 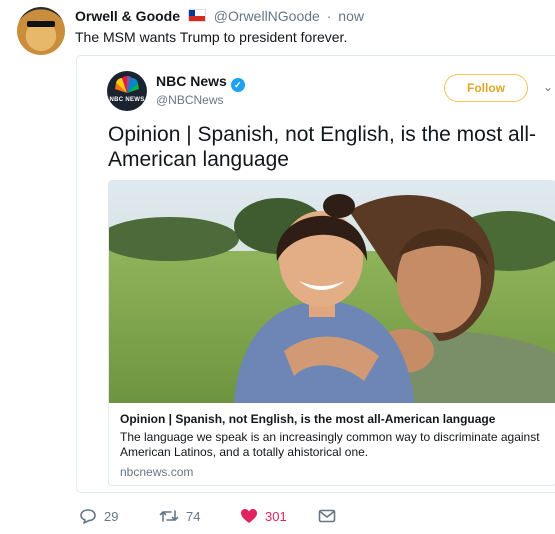 What do you see at coordinates (548, 87) in the screenshot?
I see `chevron-down-icon: ⌄` at bounding box center [548, 87].